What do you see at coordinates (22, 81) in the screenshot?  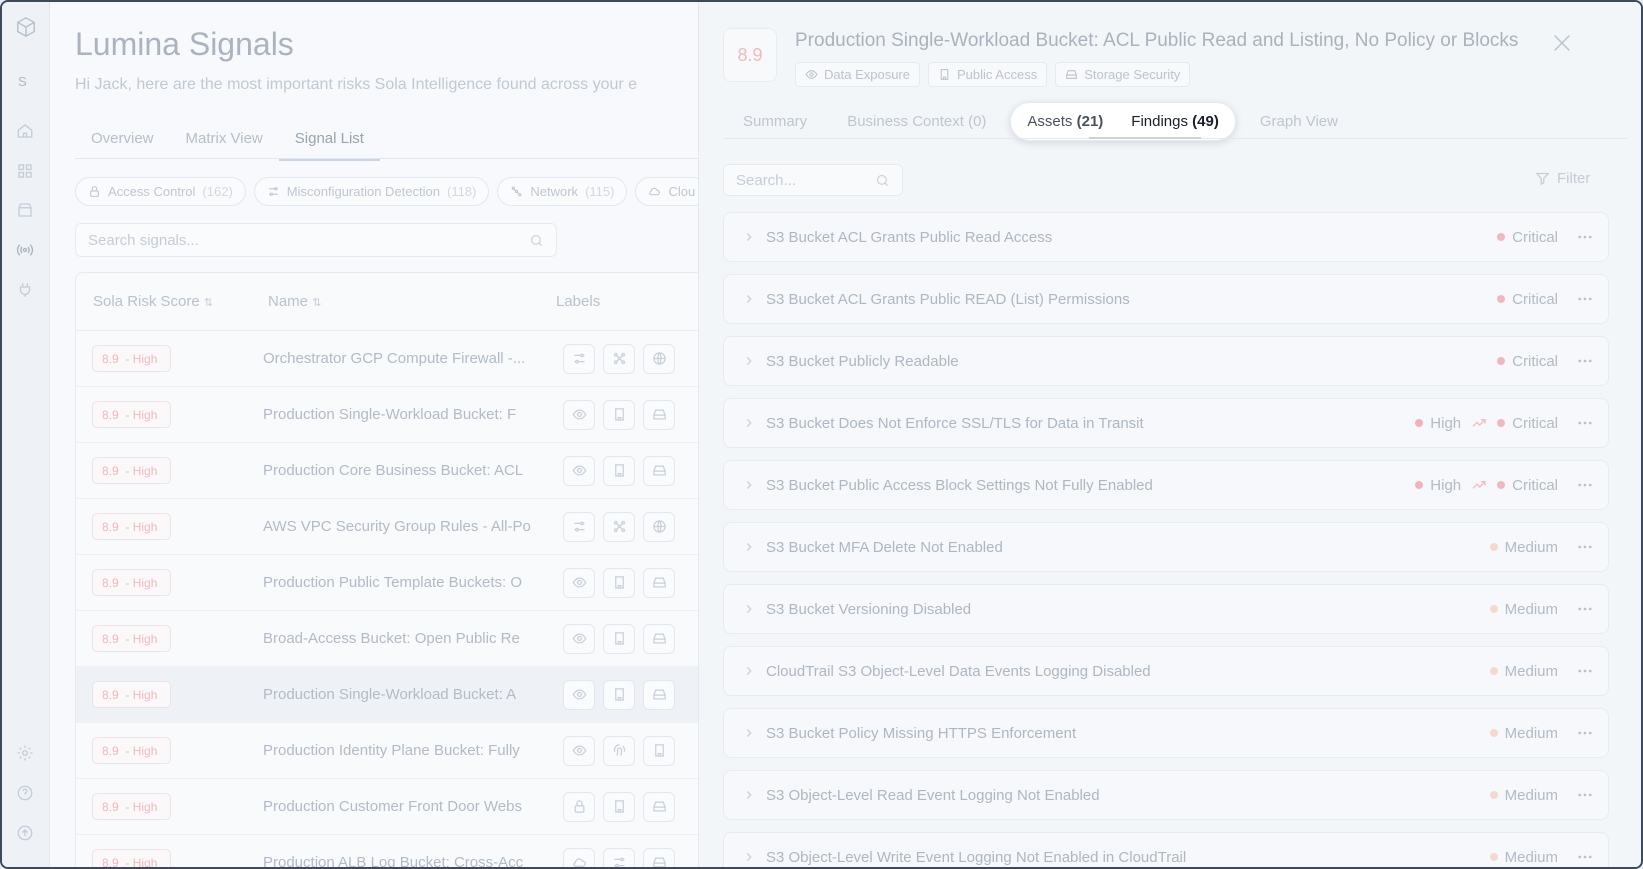 I see `avatar: S` at bounding box center [22, 81].